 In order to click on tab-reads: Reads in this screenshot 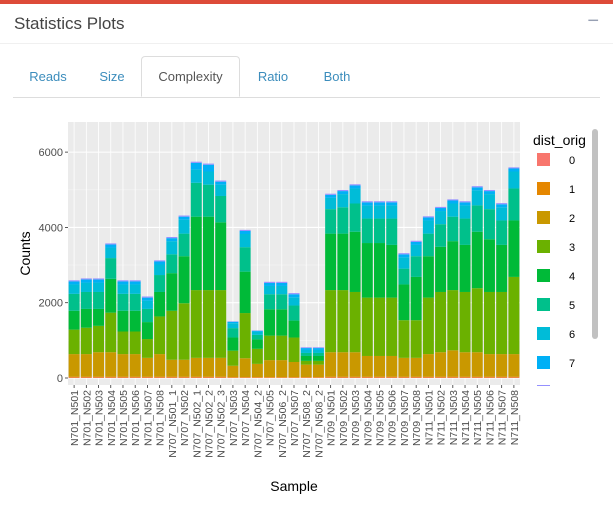, I will do `click(48, 76)`.